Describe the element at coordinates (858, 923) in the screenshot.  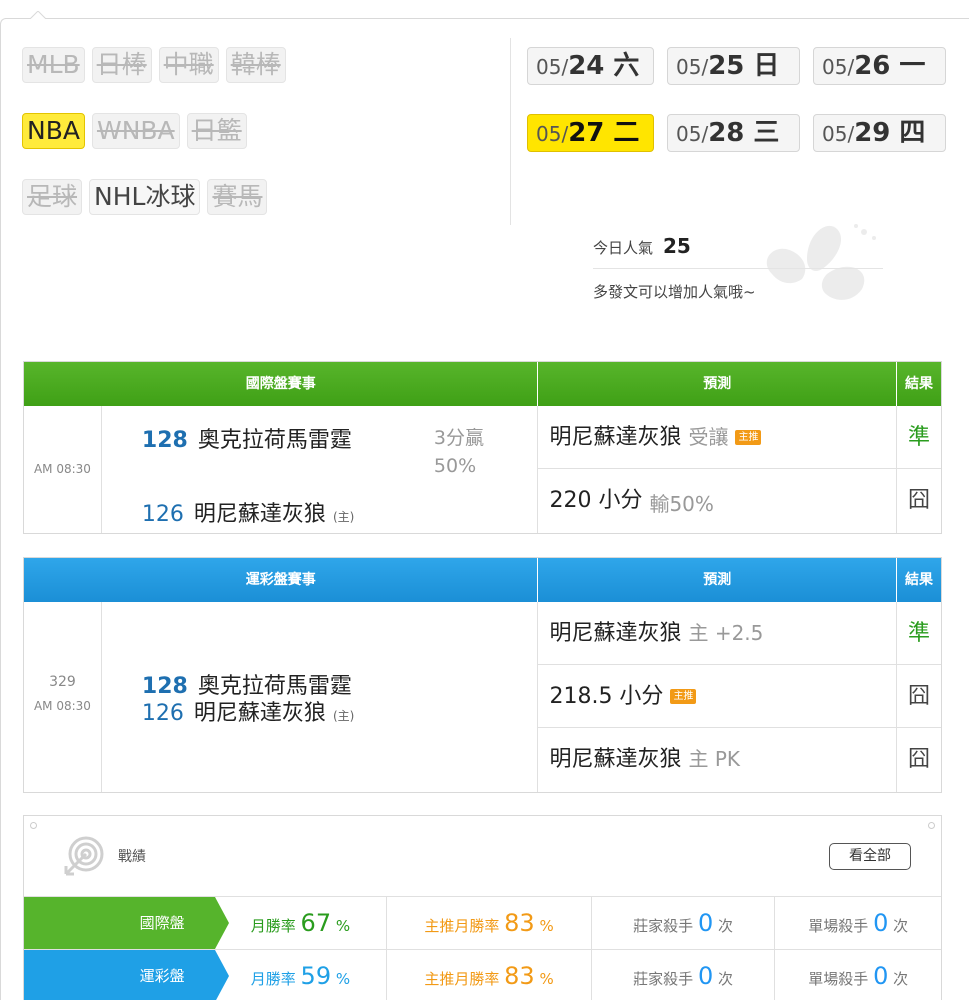
I see `single-killer: 單場殺手 0 次` at that location.